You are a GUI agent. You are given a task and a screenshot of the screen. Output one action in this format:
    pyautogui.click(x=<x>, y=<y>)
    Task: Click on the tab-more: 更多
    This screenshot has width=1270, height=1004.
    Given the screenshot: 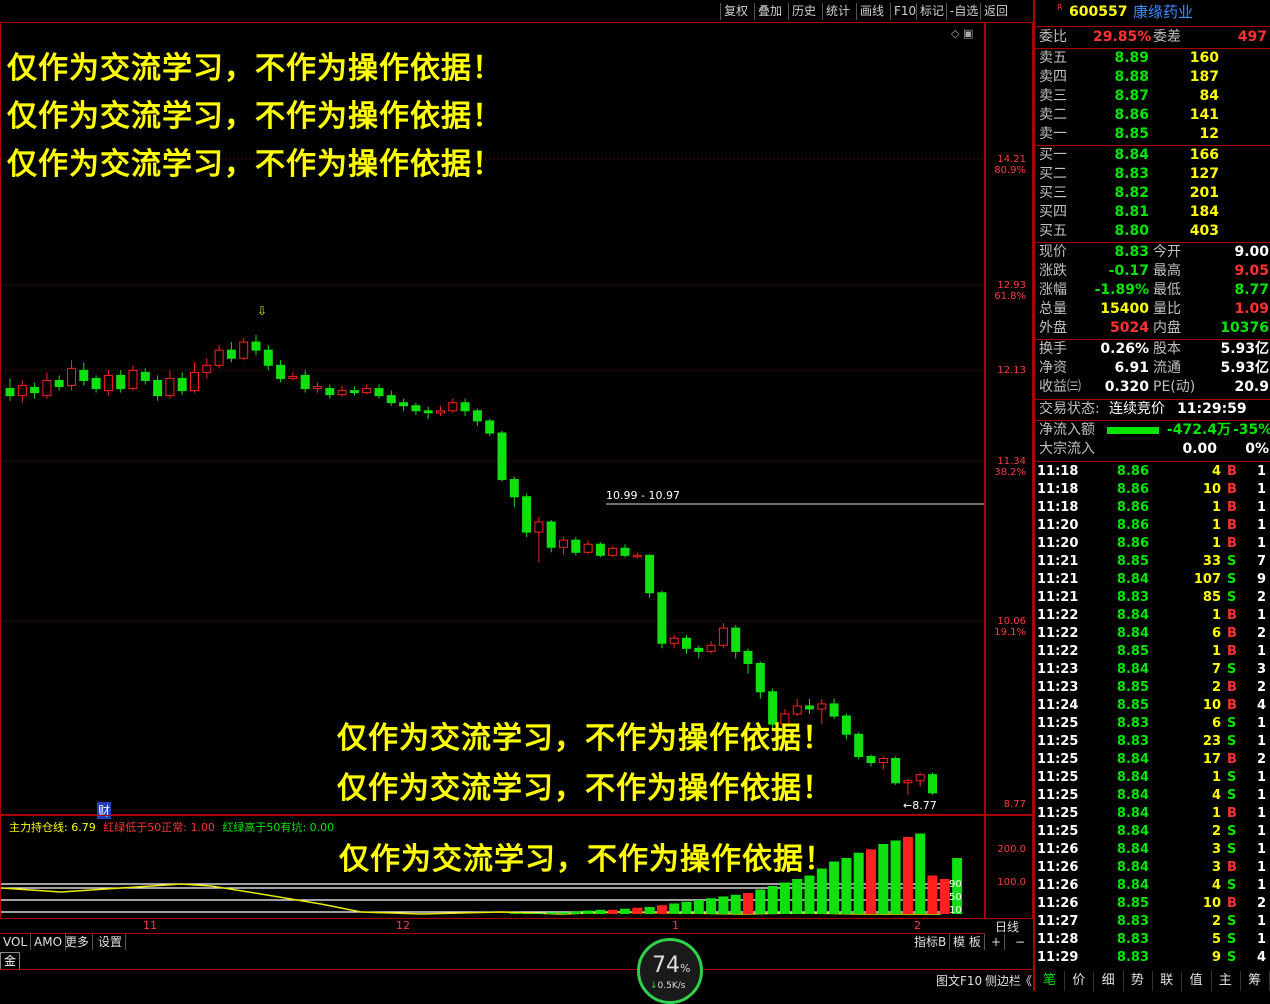 What is the action you would take?
    pyautogui.click(x=78, y=942)
    